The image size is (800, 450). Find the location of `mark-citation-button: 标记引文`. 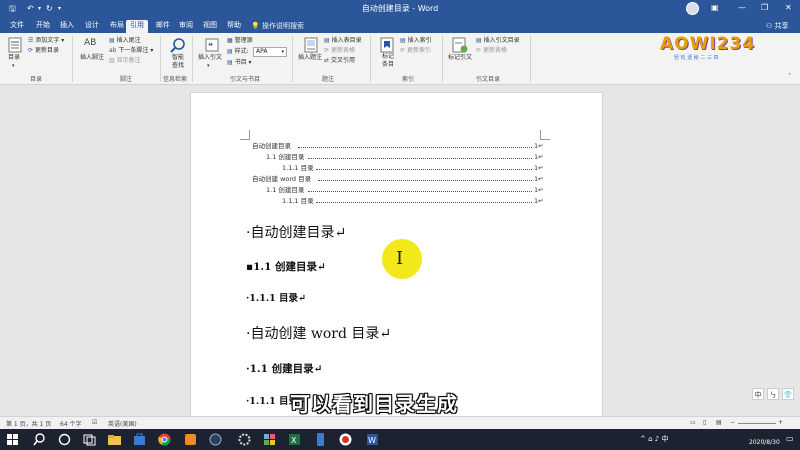

mark-citation-button: 标记引文 is located at coordinates (460, 58).